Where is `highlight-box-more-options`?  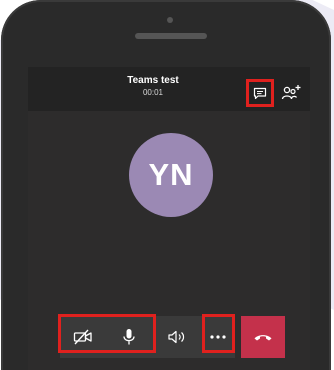 highlight-box-more-options is located at coordinates (218, 333).